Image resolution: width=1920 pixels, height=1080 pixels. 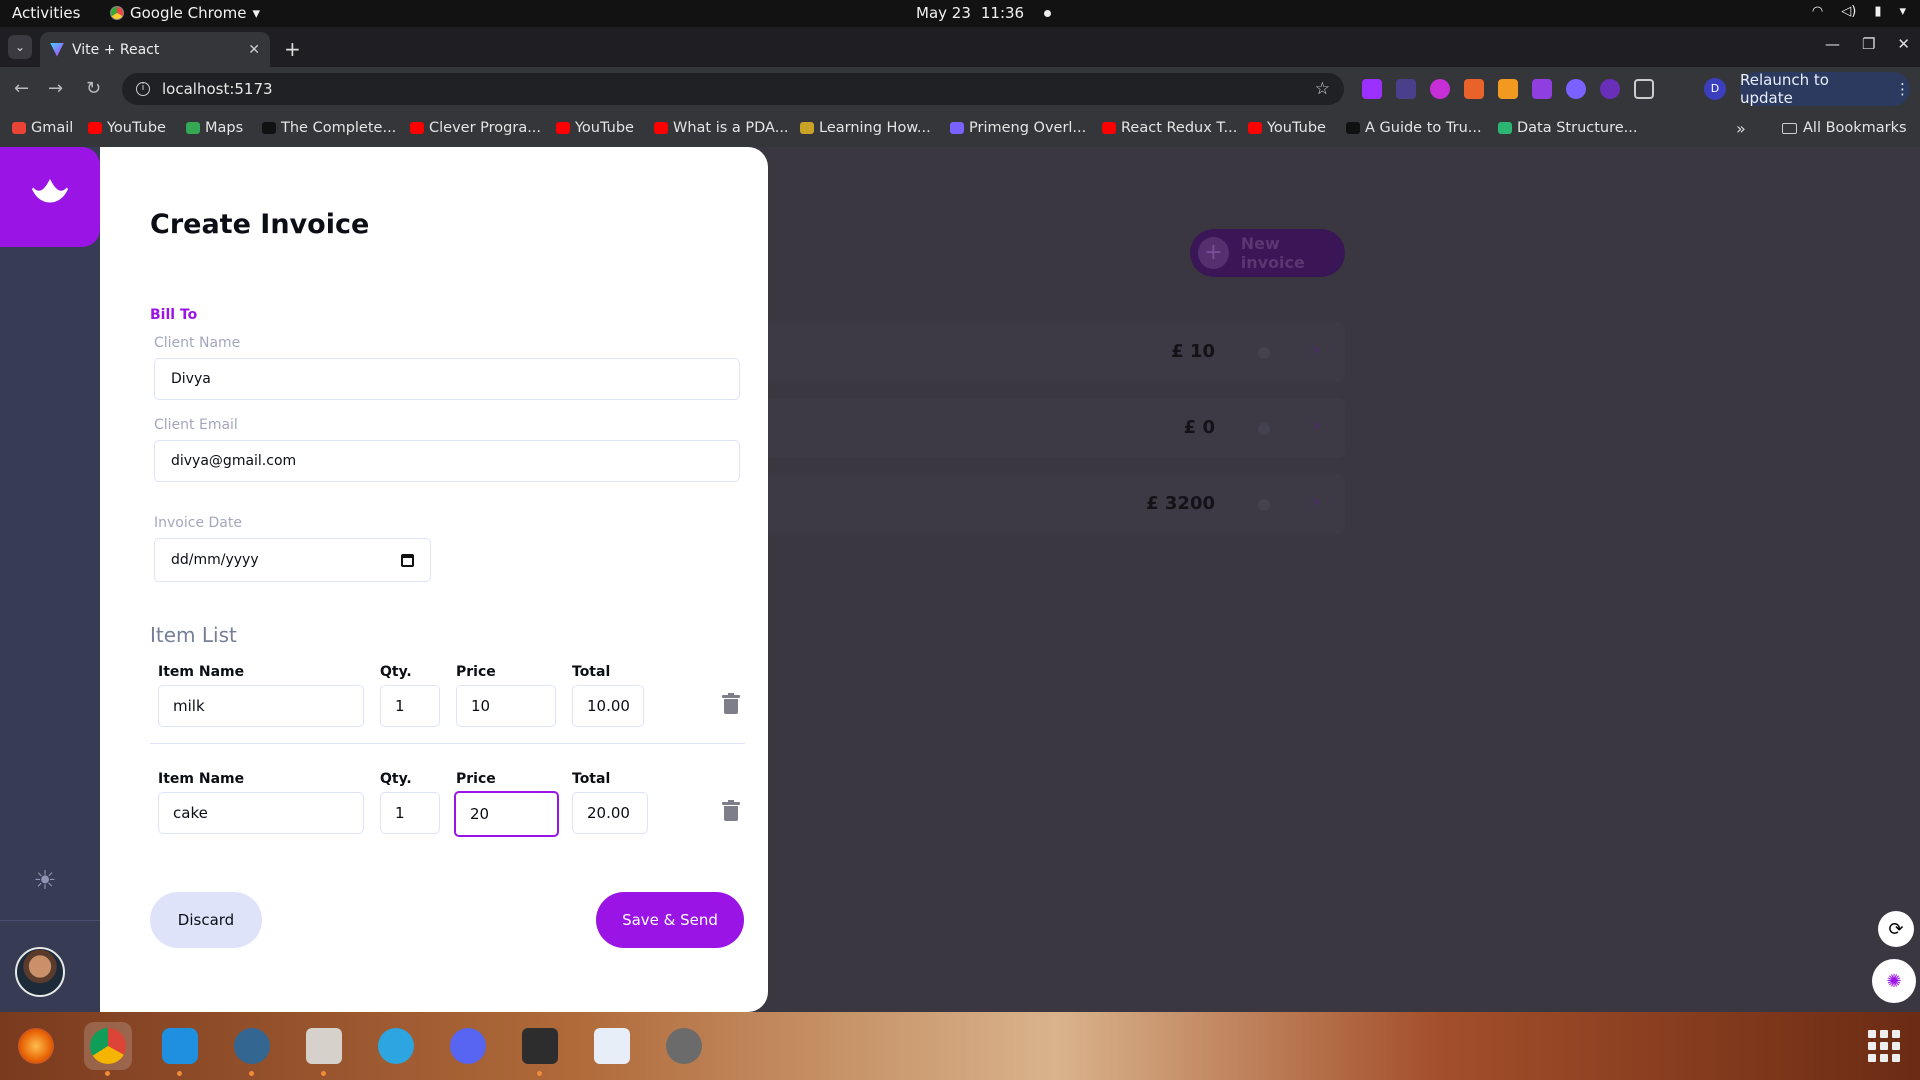 What do you see at coordinates (1825, 89) in the screenshot?
I see `relaunch-button: Relaunch to update ⋮` at bounding box center [1825, 89].